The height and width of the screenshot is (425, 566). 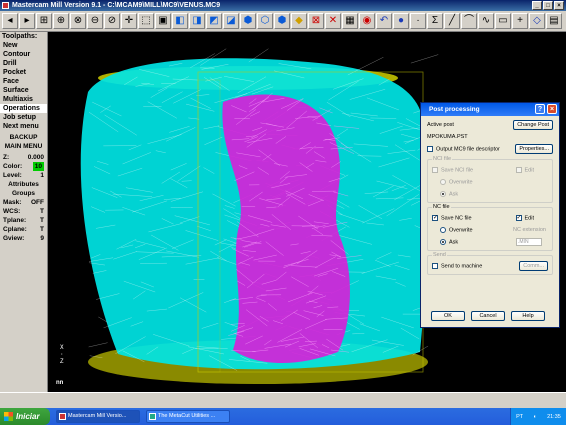 I want to click on help-button: Help, so click(x=528, y=316).